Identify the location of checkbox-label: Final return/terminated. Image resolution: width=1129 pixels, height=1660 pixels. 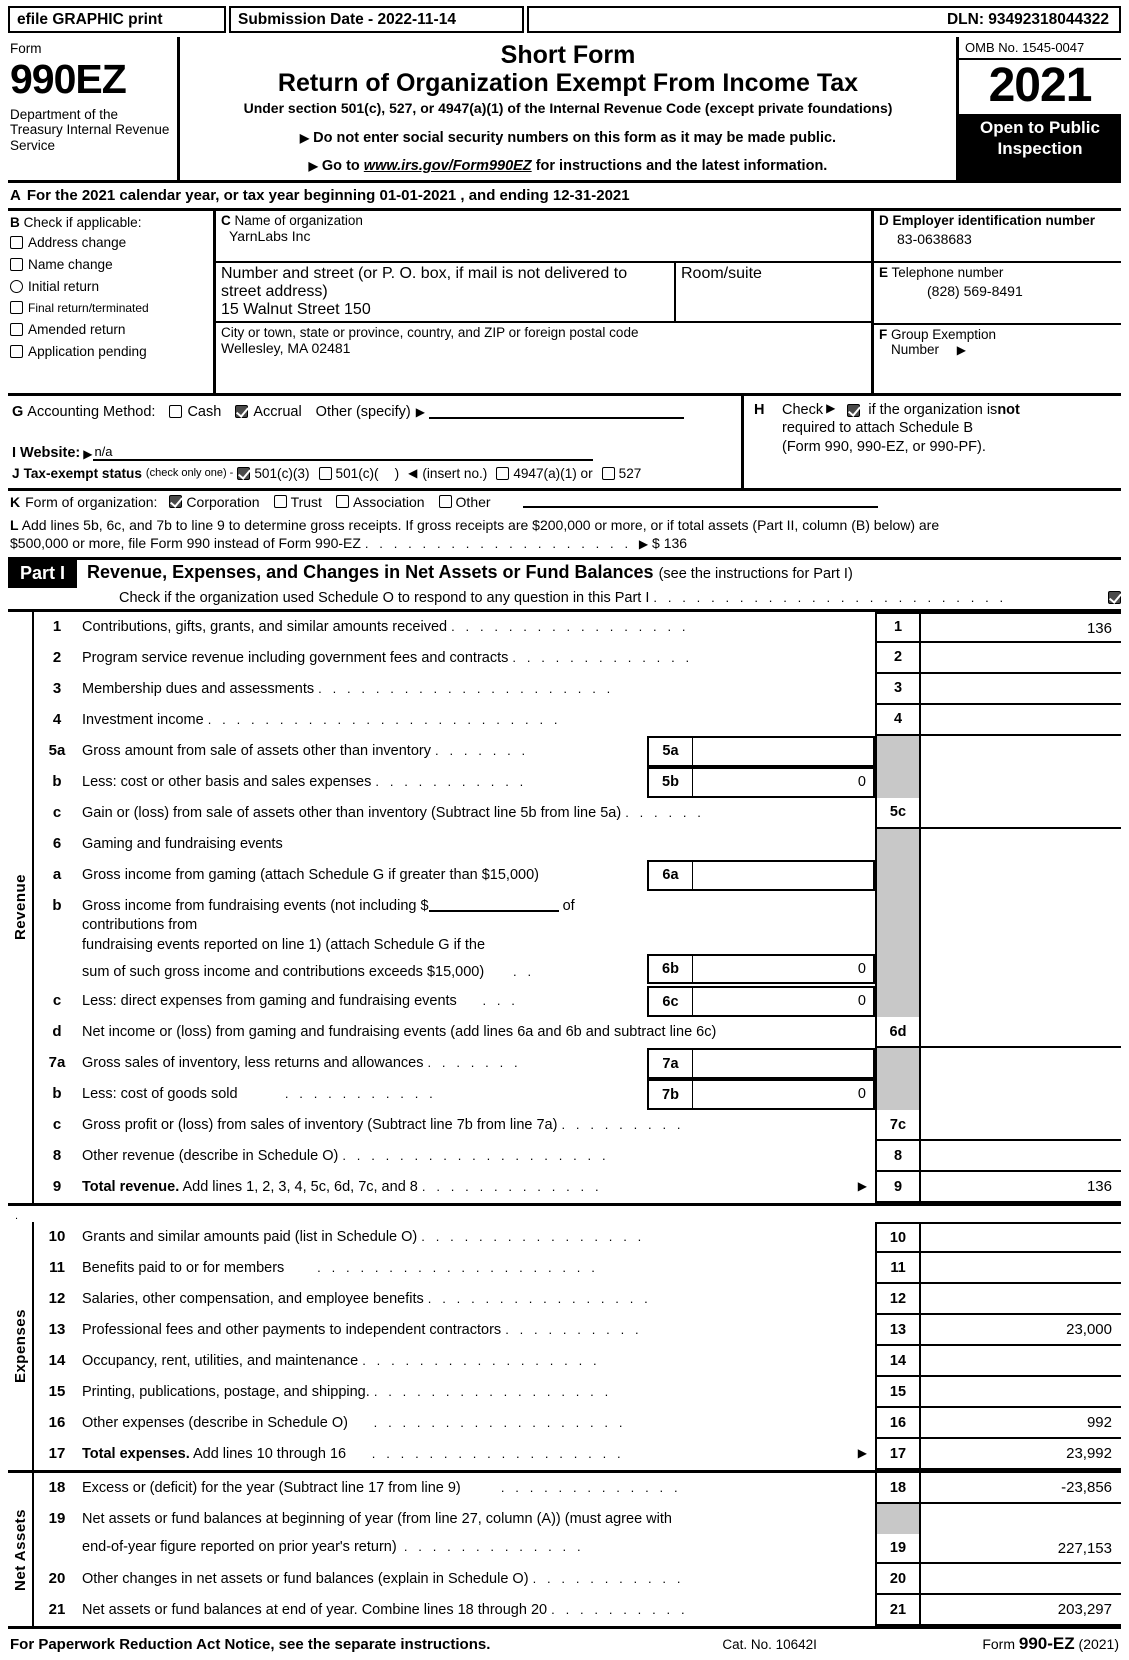
(88, 307).